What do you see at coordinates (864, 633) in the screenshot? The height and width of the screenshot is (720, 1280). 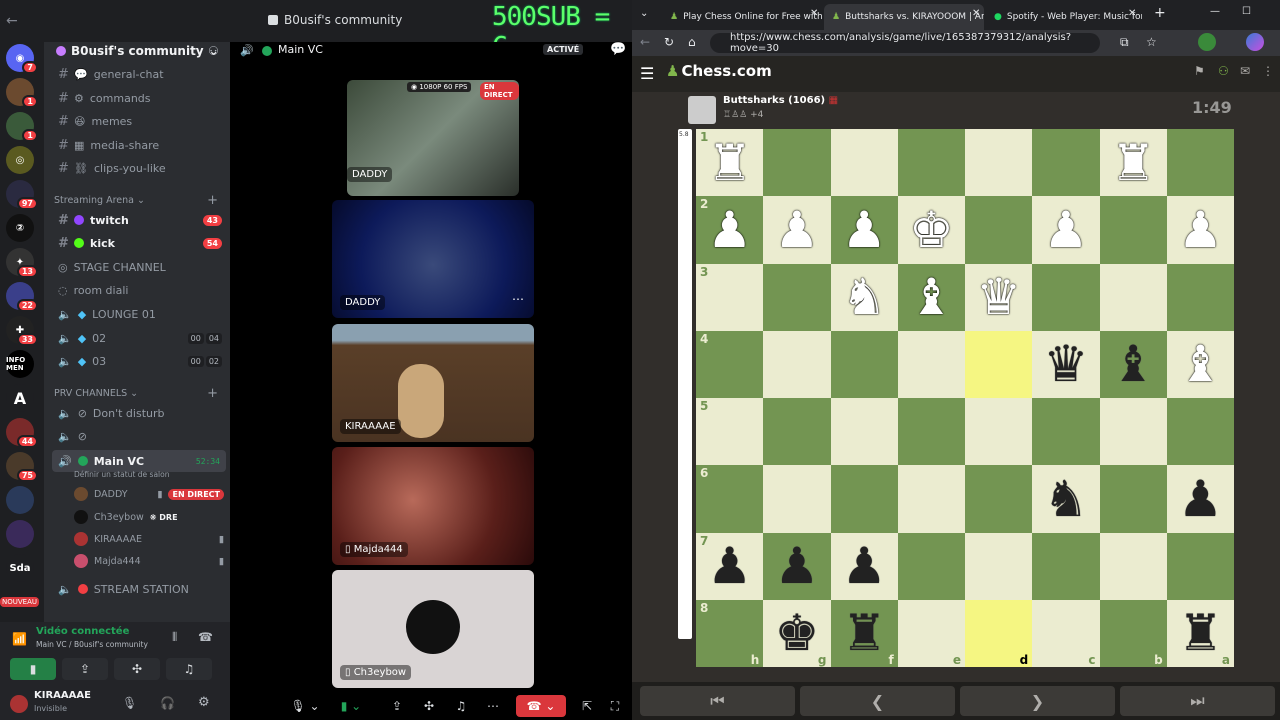 I see `black-rook-icon: ♜` at bounding box center [864, 633].